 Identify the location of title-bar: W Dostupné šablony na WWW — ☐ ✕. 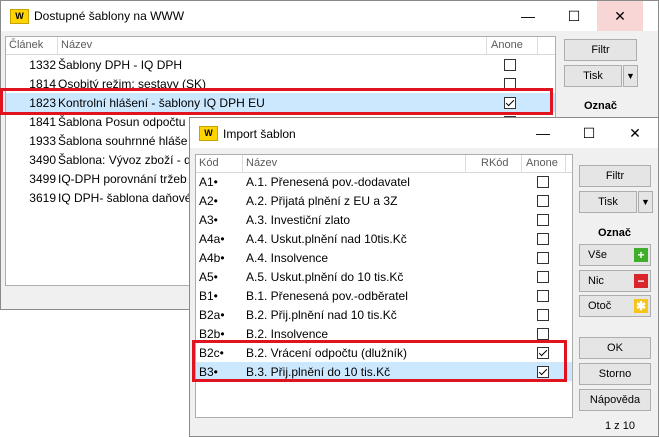
(329, 16).